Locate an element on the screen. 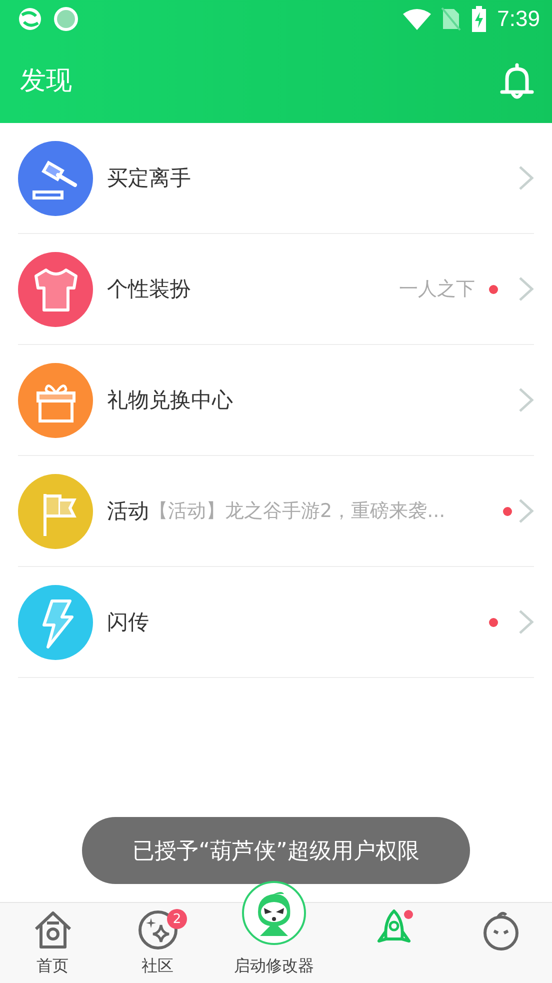 Image resolution: width=552 pixels, height=983 pixels. status-time: 7:39 is located at coordinates (518, 19).